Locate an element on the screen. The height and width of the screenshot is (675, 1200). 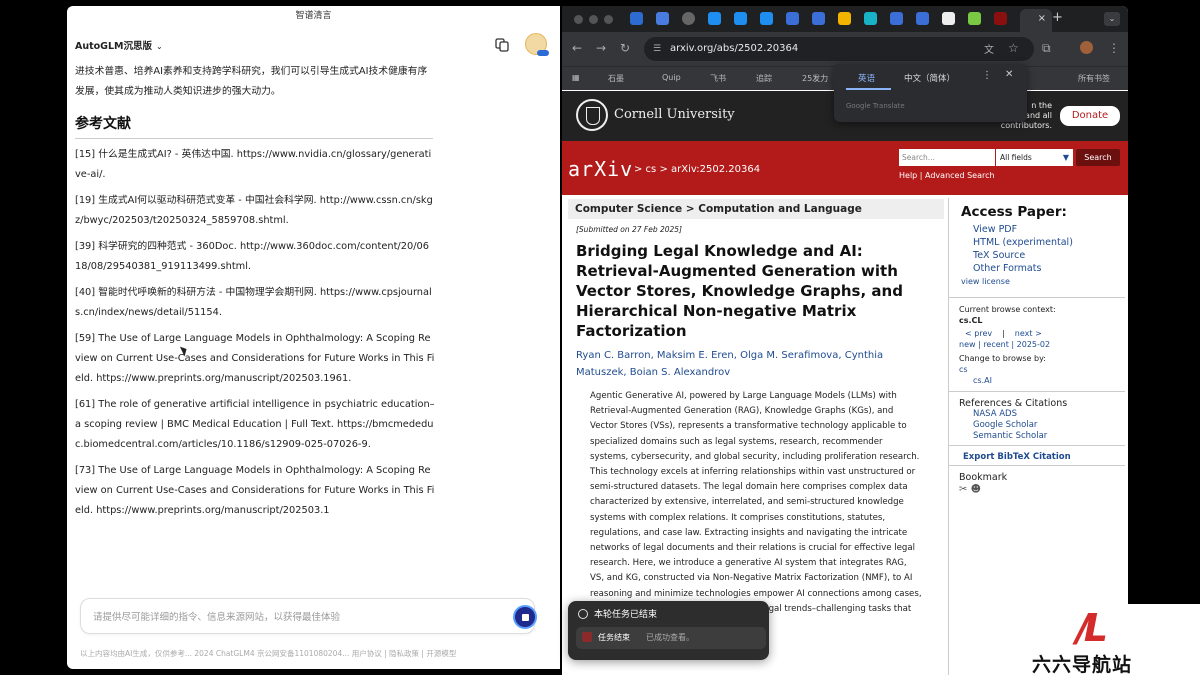
chevron-down-icon: ▼ is located at coordinates (1065, 157).